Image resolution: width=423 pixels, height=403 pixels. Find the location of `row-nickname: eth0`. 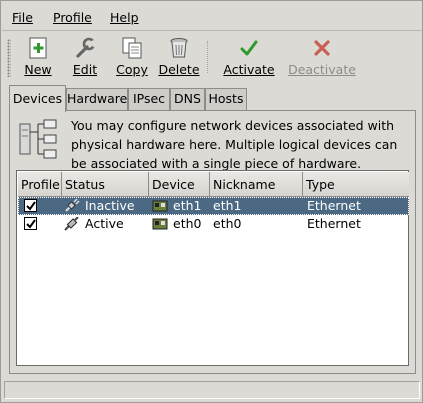

row-nickname: eth0 is located at coordinates (227, 223).